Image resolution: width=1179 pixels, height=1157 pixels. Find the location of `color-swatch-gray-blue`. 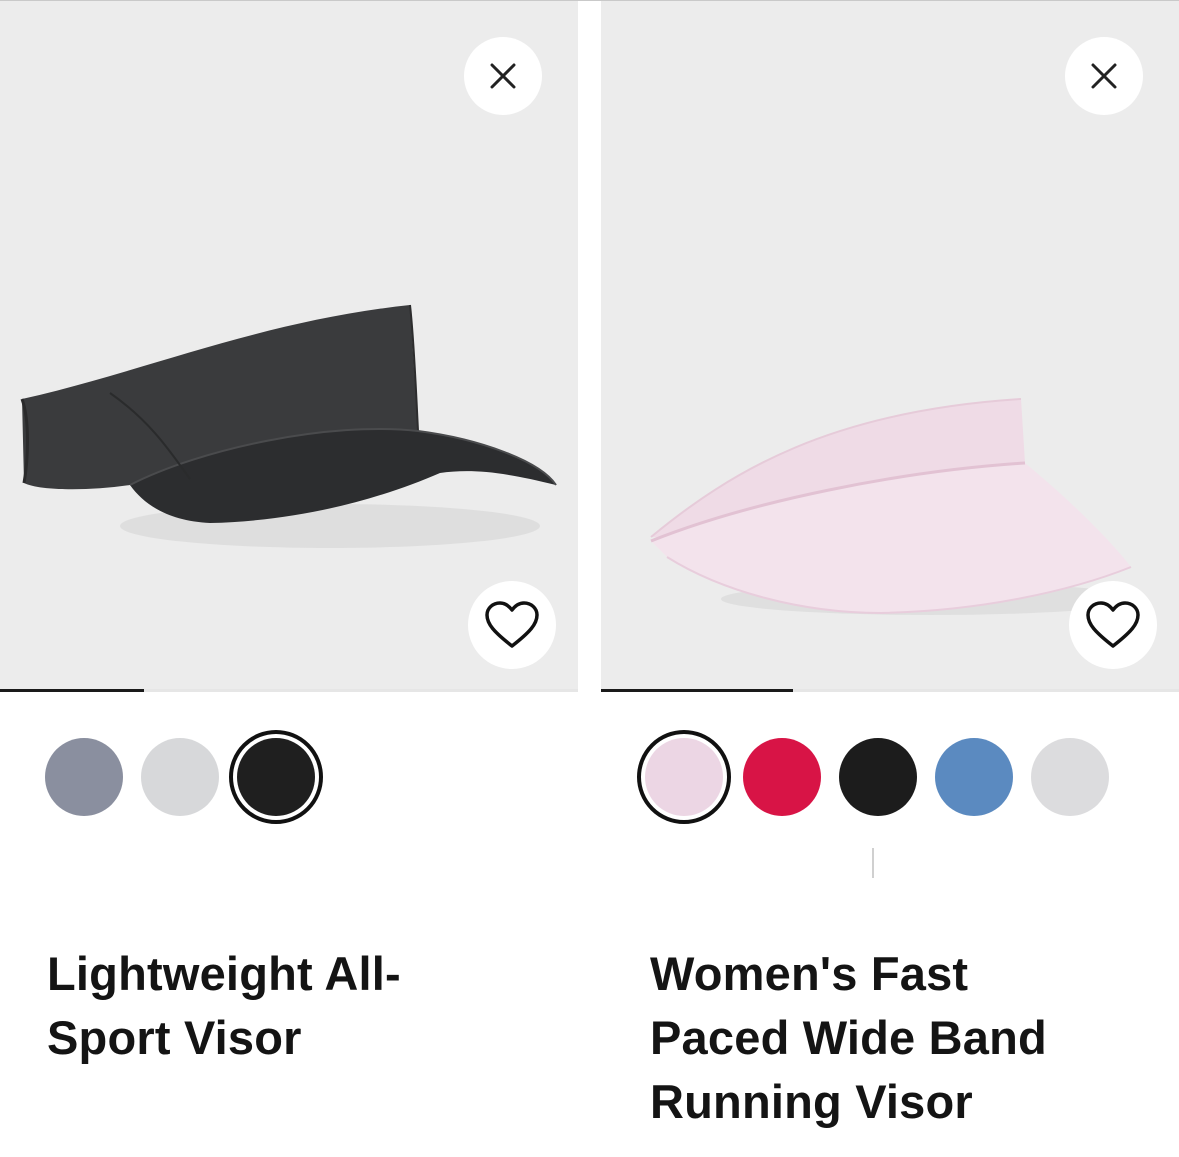

color-swatch-gray-blue is located at coordinates (84, 777).